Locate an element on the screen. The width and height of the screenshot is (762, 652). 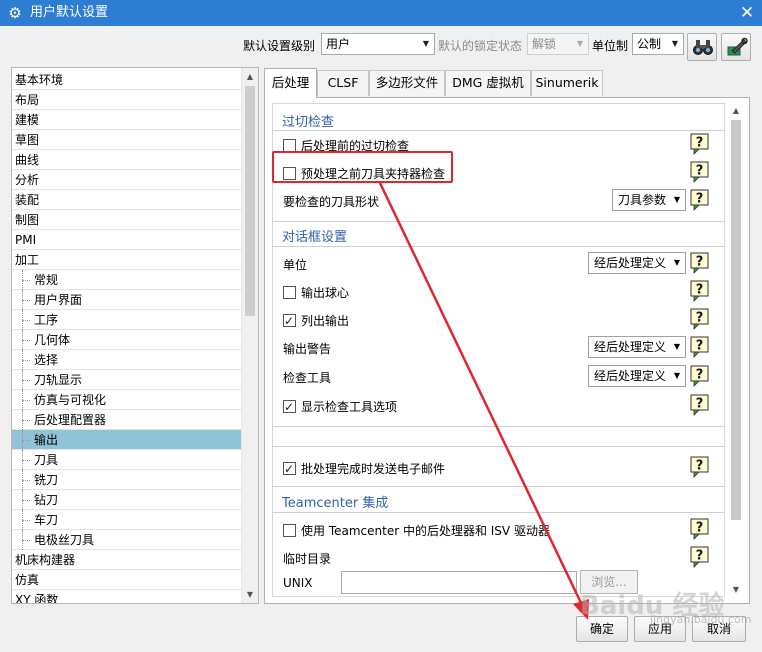
level-select: 用户 ▼ is located at coordinates (378, 44).